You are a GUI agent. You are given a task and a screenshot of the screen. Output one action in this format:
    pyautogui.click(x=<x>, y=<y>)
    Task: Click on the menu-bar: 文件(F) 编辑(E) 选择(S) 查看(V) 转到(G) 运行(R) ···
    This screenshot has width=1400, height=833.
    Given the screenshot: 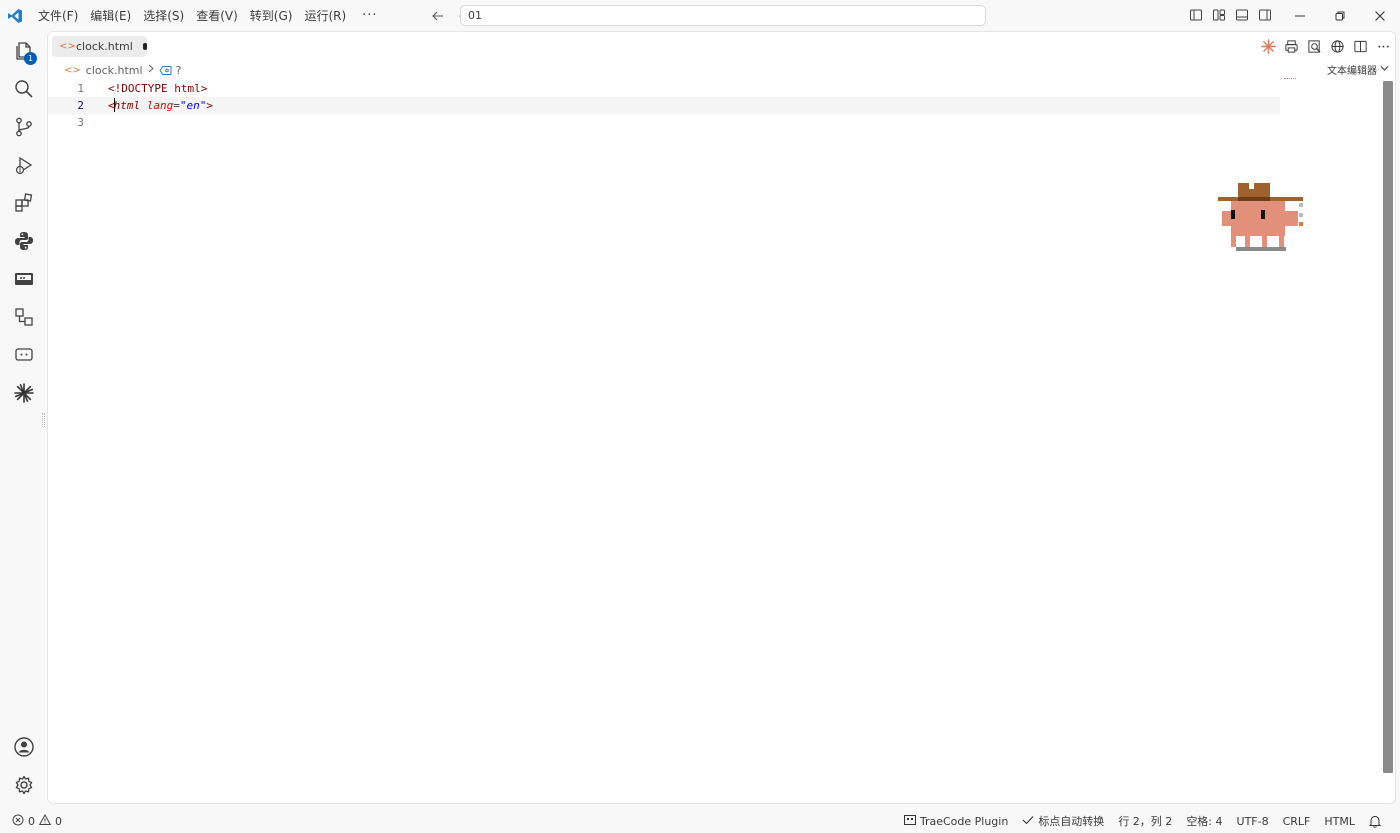 What is the action you would take?
    pyautogui.click(x=210, y=15)
    